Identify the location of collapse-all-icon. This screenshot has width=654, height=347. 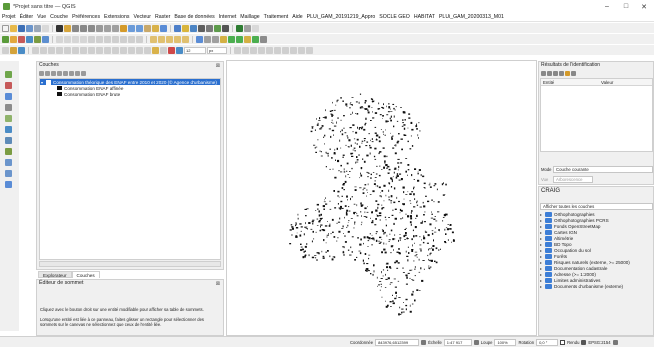
(77, 73).